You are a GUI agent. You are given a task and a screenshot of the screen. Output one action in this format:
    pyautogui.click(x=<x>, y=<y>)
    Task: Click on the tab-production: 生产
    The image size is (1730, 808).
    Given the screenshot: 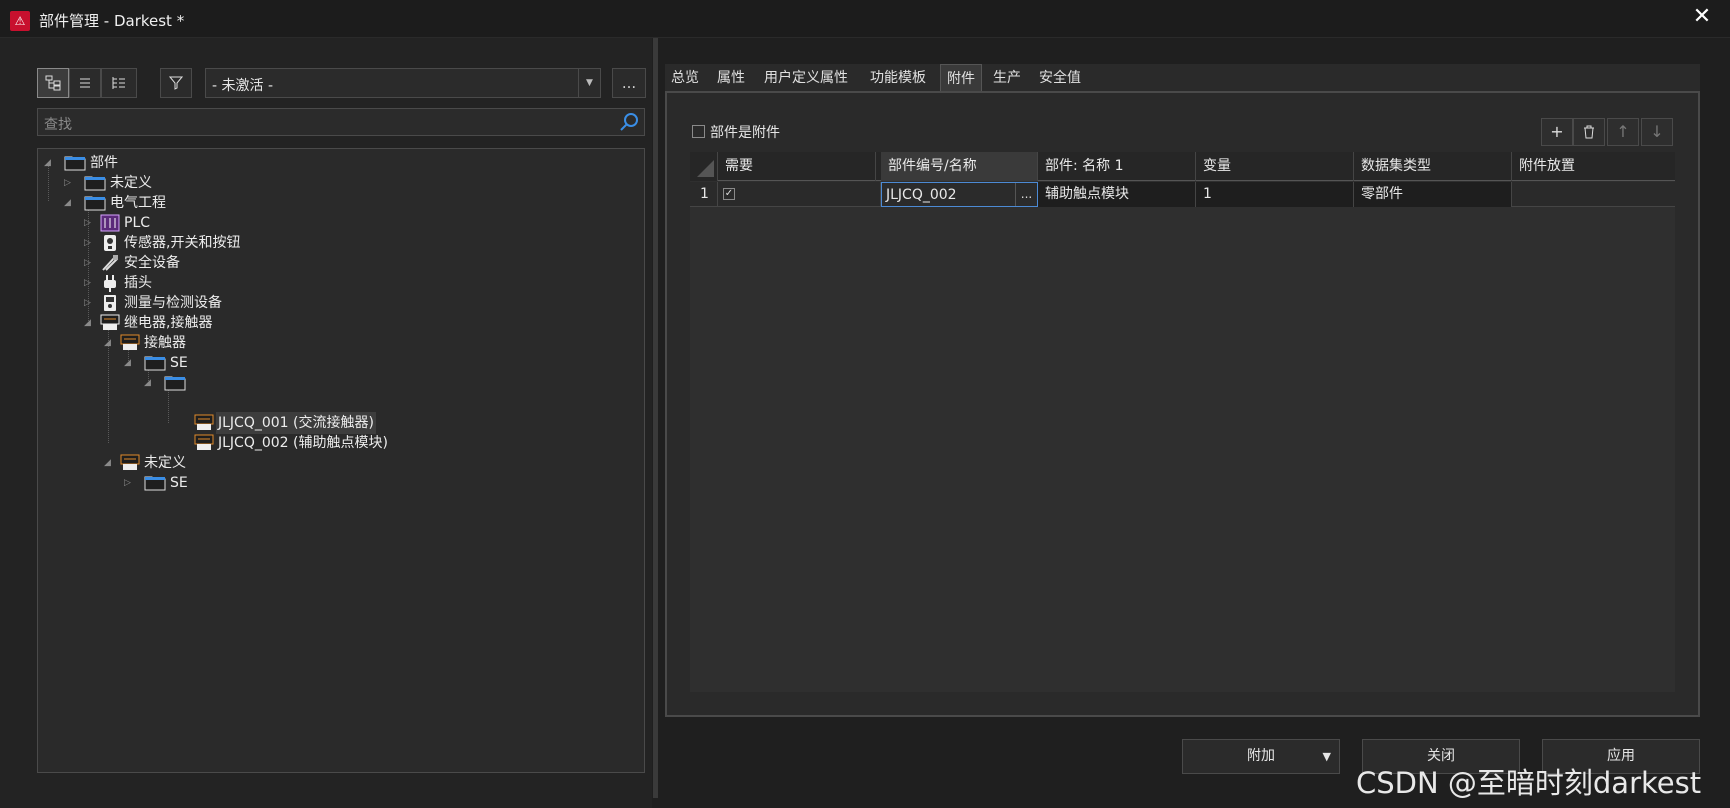 What is the action you would take?
    pyautogui.click(x=1007, y=78)
    